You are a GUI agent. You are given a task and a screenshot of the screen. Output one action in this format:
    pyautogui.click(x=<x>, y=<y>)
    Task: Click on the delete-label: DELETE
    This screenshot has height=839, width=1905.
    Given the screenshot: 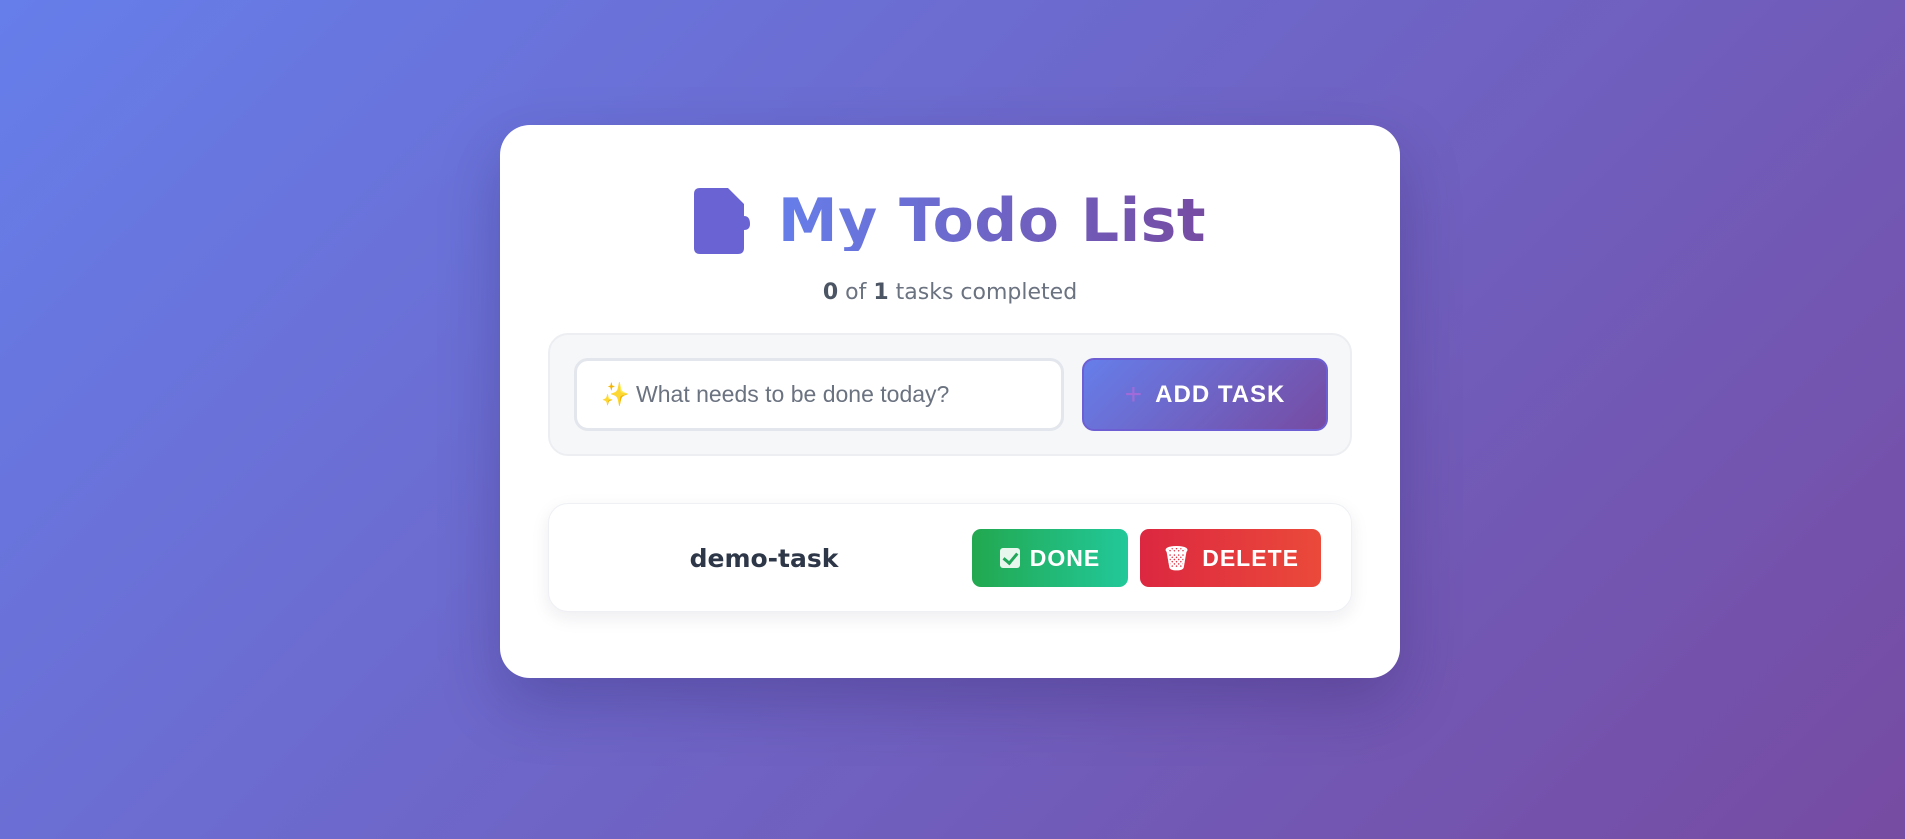 What is the action you would take?
    pyautogui.click(x=1250, y=557)
    